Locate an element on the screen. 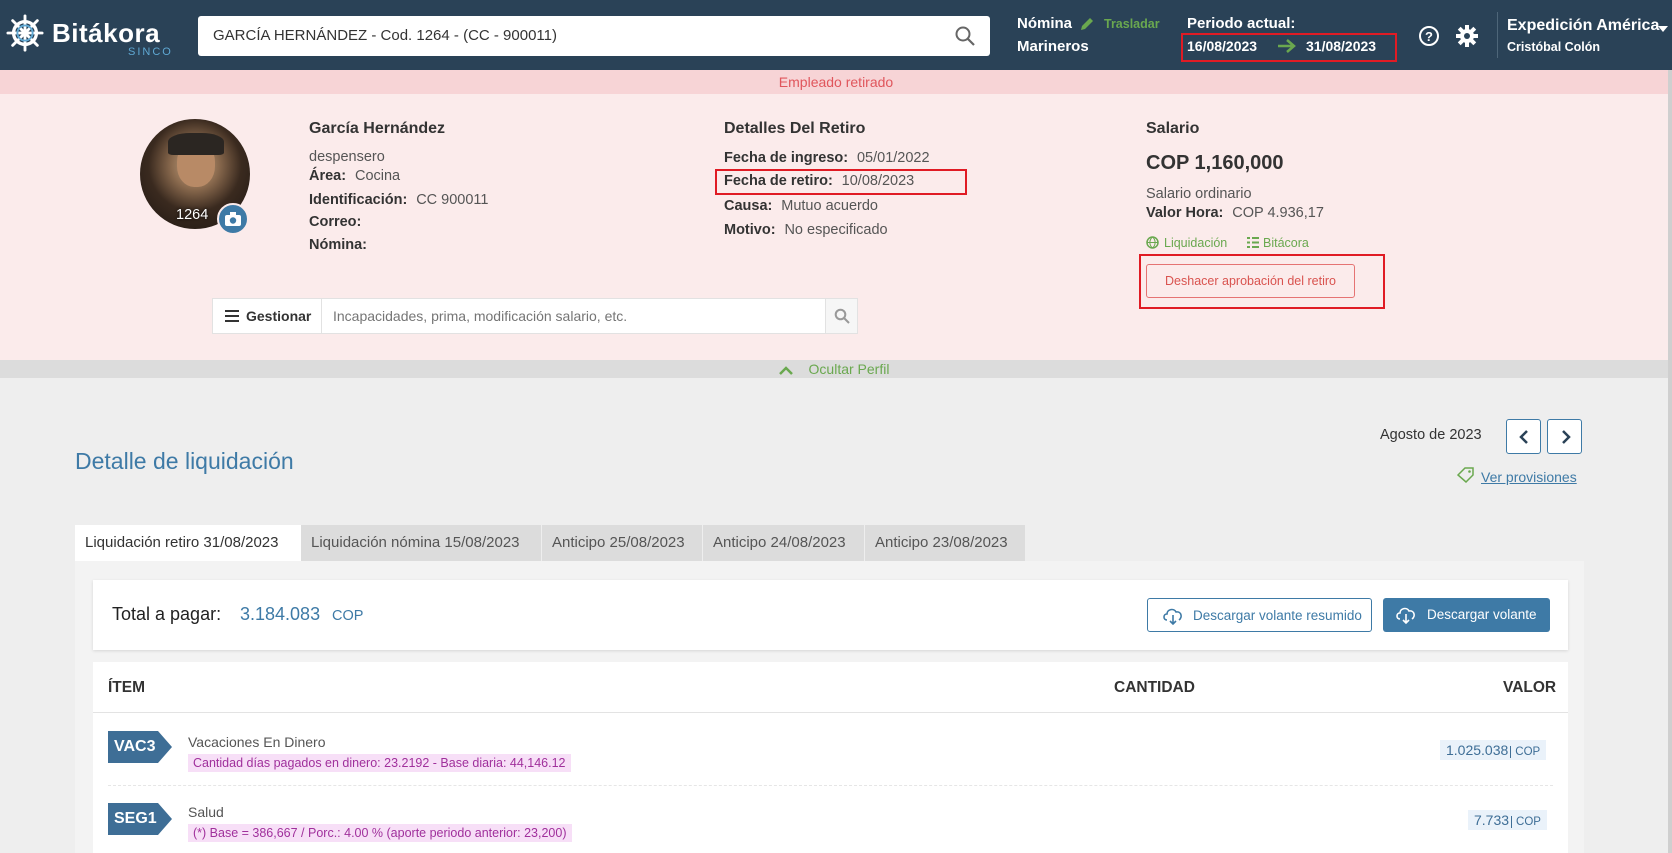  download-summary-label: Descargar volante resumido is located at coordinates (1277, 615).